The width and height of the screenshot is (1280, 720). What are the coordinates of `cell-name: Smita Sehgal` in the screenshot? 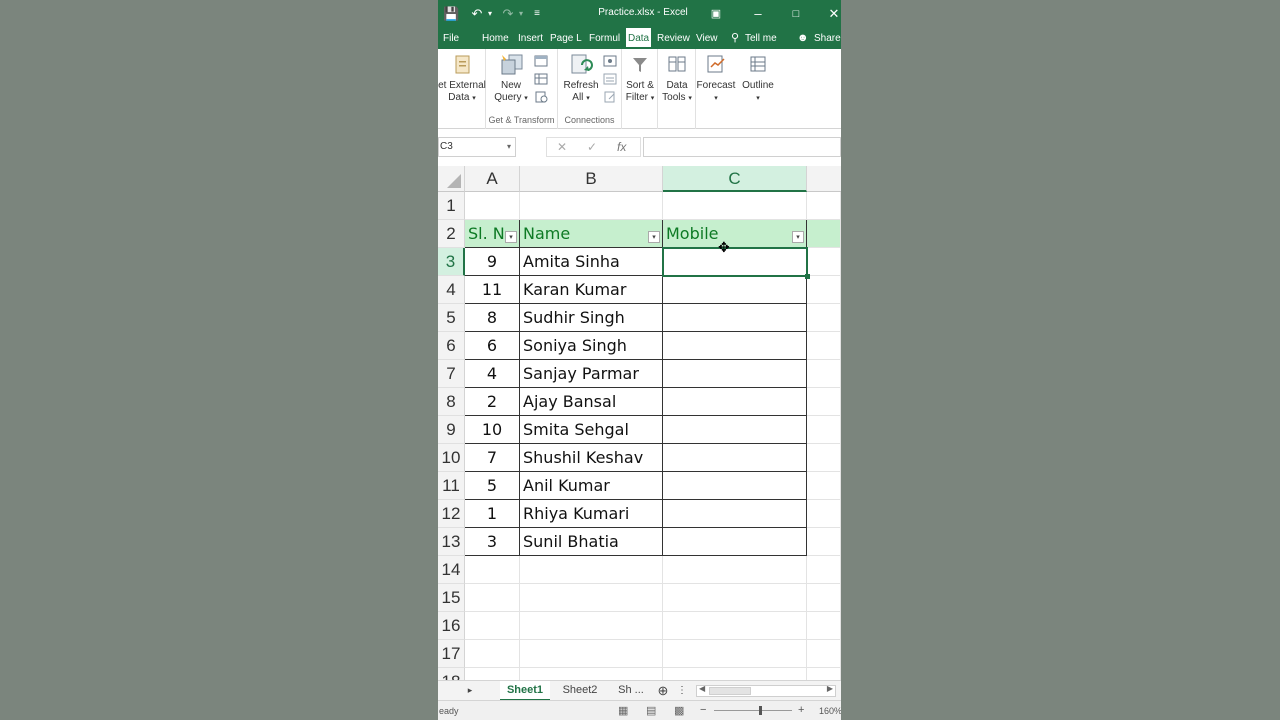 It's located at (591, 430).